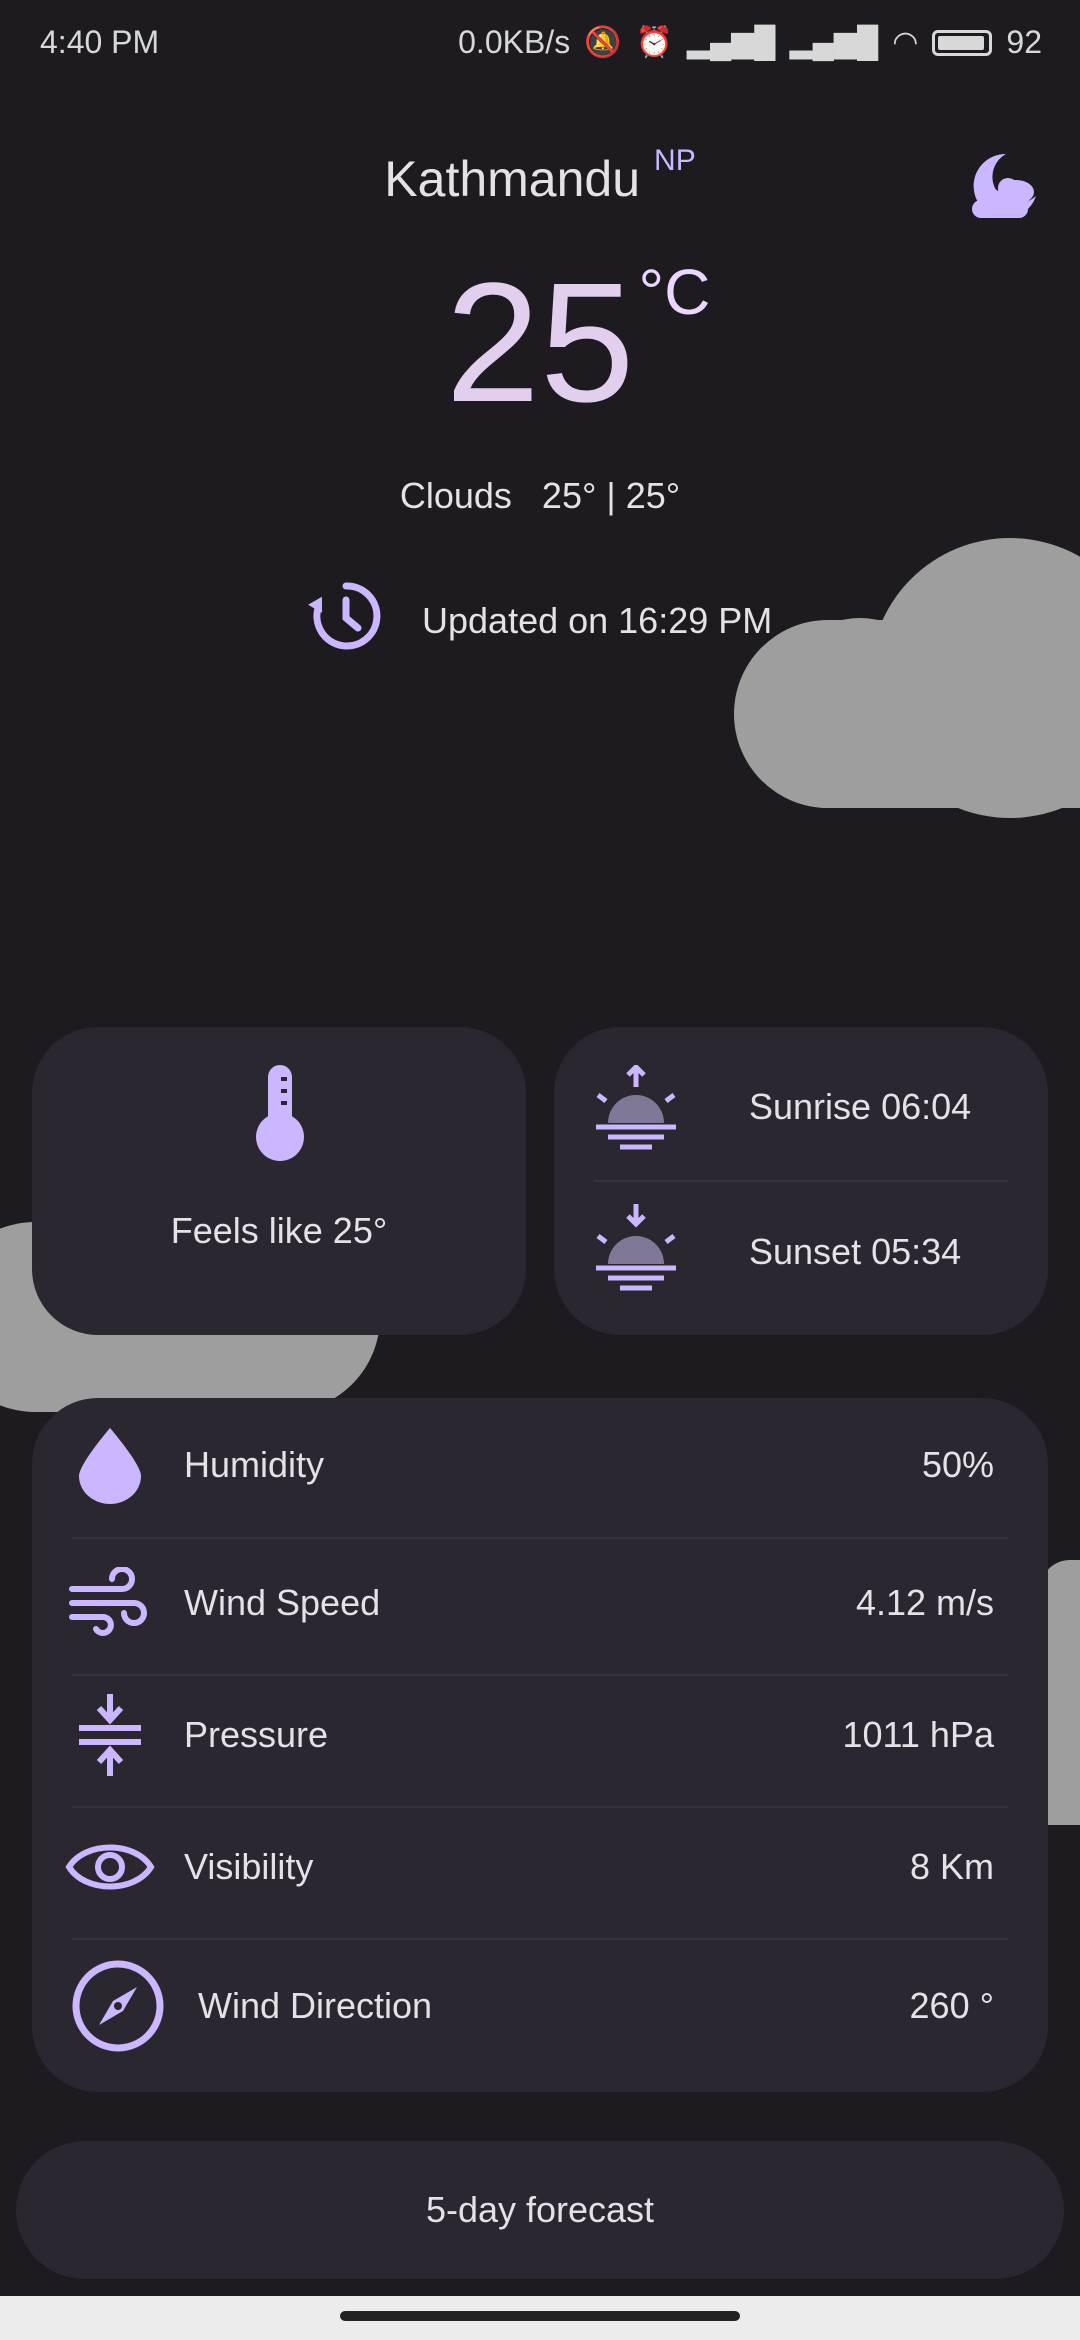 This screenshot has width=1080, height=2340. I want to click on sunset-icon, so click(636, 1254).